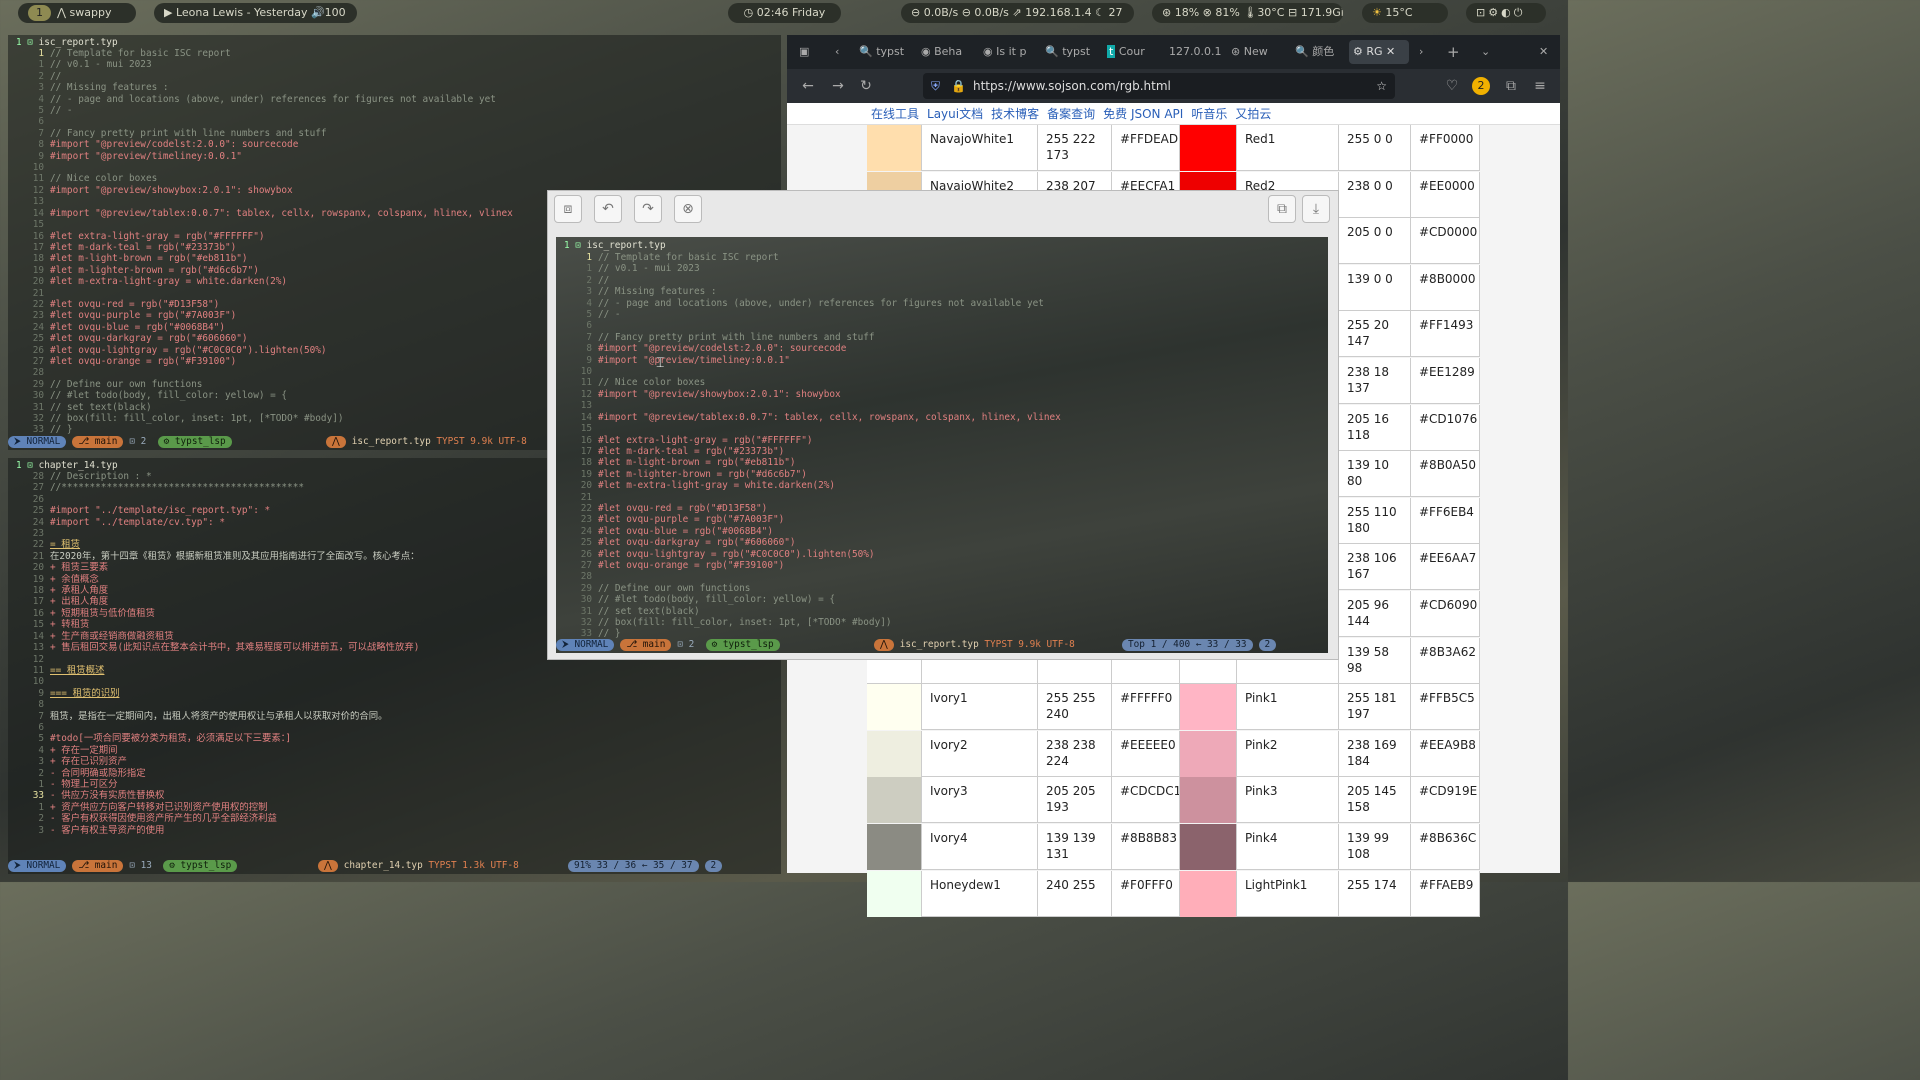 This screenshot has width=1920, height=1080. I want to click on close-window-icon: ✕, so click(1543, 52).